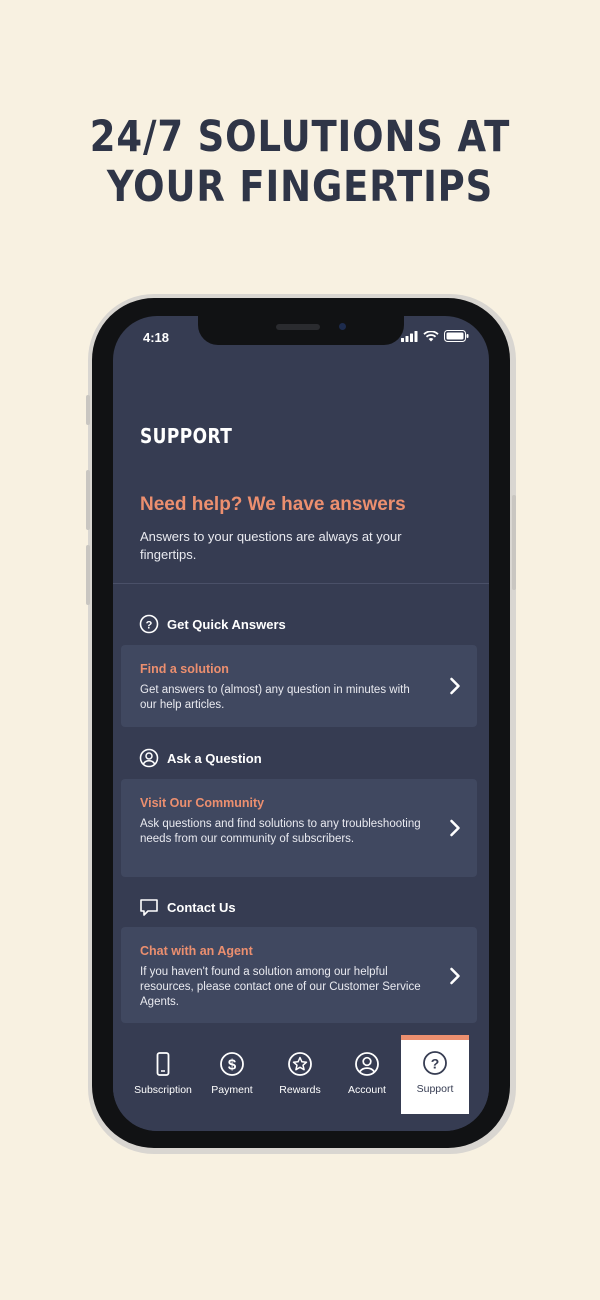  What do you see at coordinates (163, 1064) in the screenshot?
I see `phone-icon` at bounding box center [163, 1064].